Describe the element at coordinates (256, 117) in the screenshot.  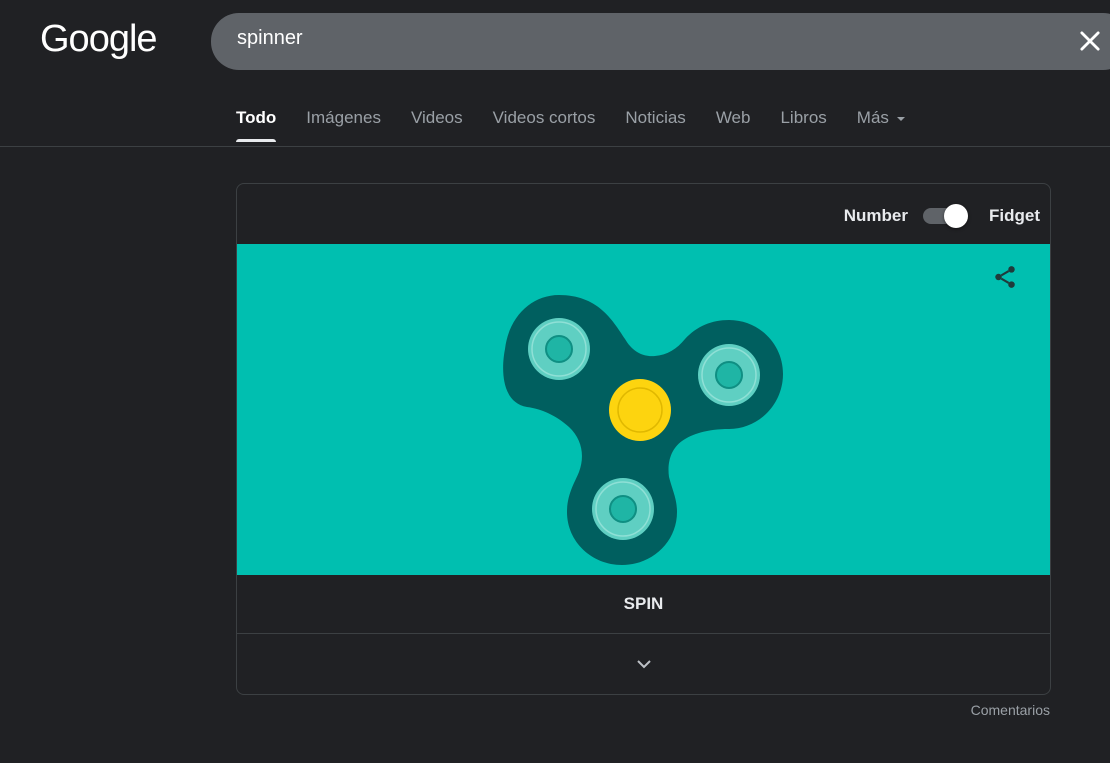
I see `tab-label: Todo` at that location.